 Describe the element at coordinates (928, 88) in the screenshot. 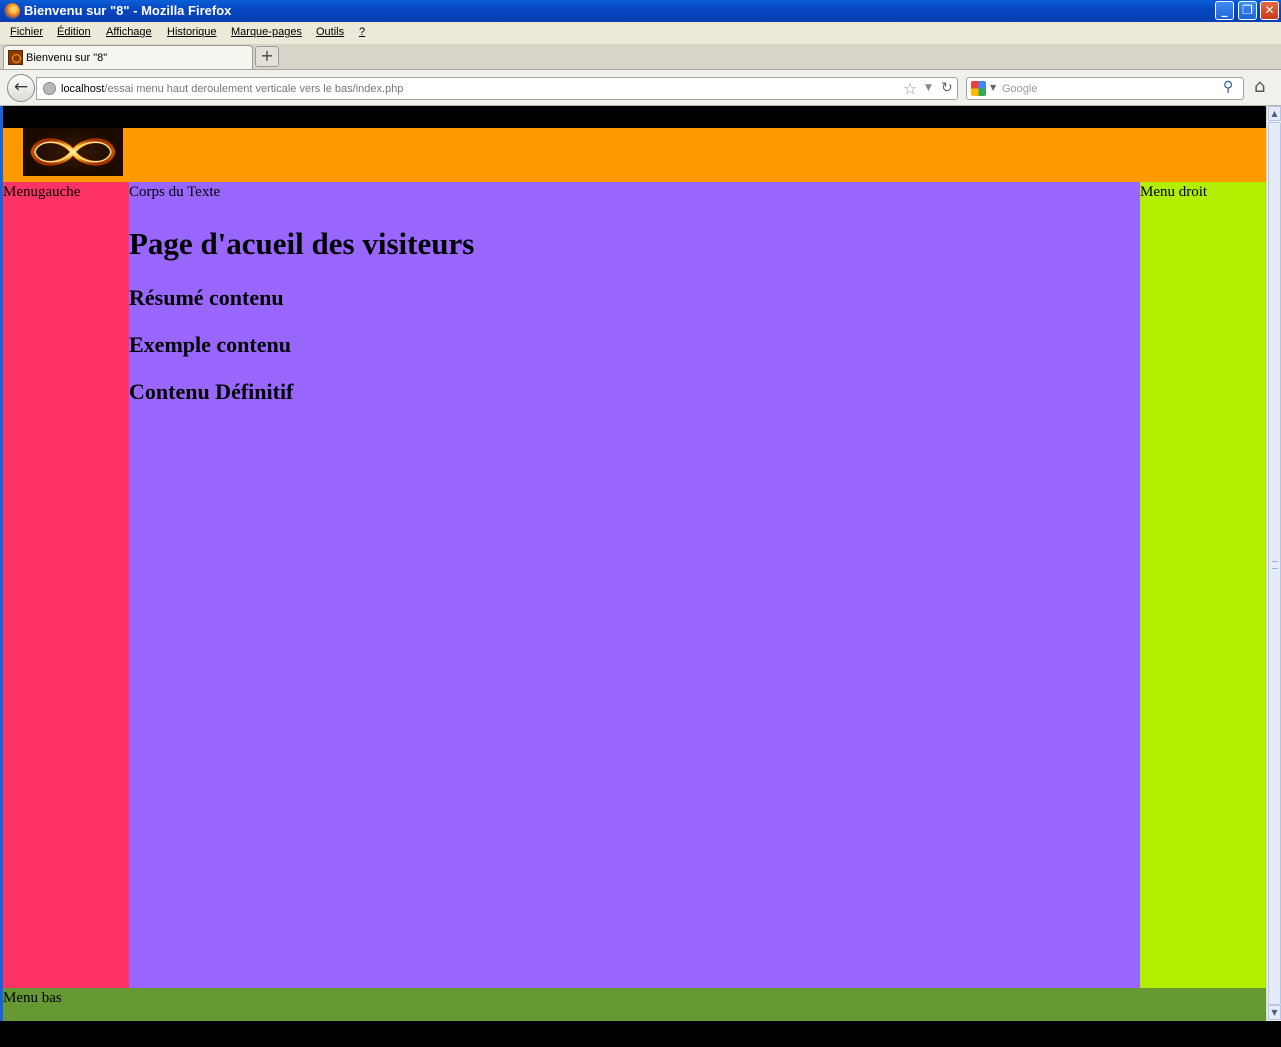

I see `url-dropdown-icon: ▼` at that location.